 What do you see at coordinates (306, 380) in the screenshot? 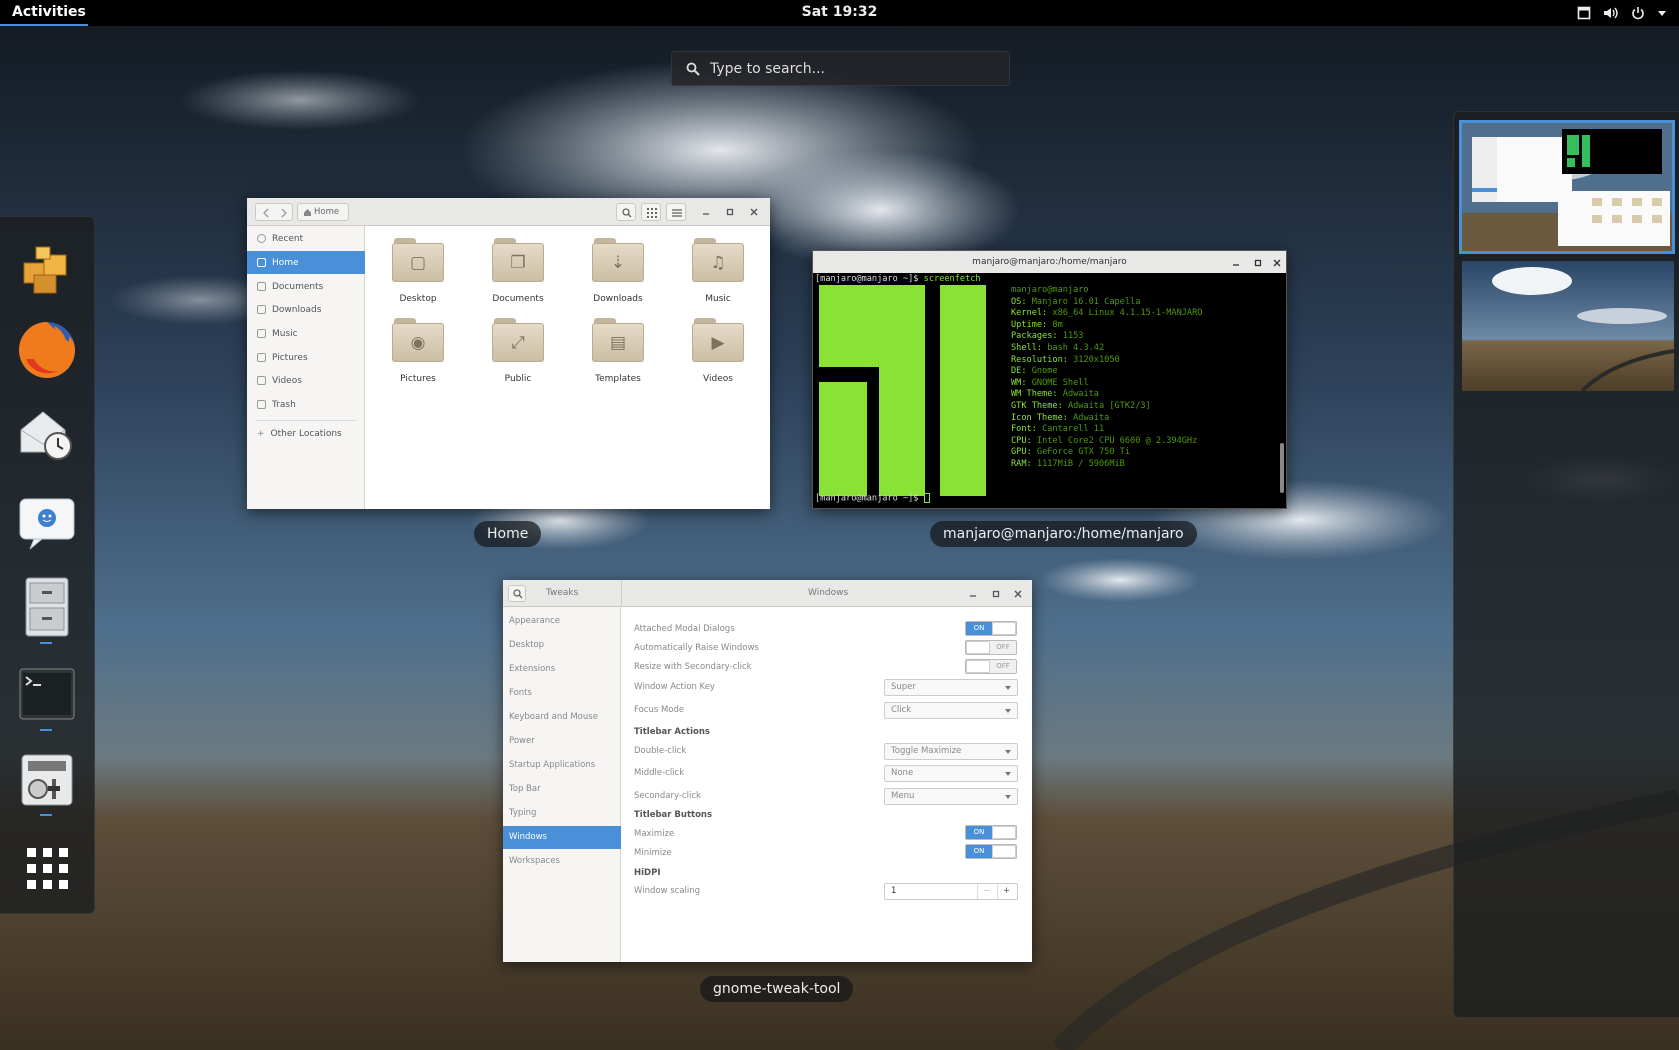
I see `sidebar-item-videos: Videos` at bounding box center [306, 380].